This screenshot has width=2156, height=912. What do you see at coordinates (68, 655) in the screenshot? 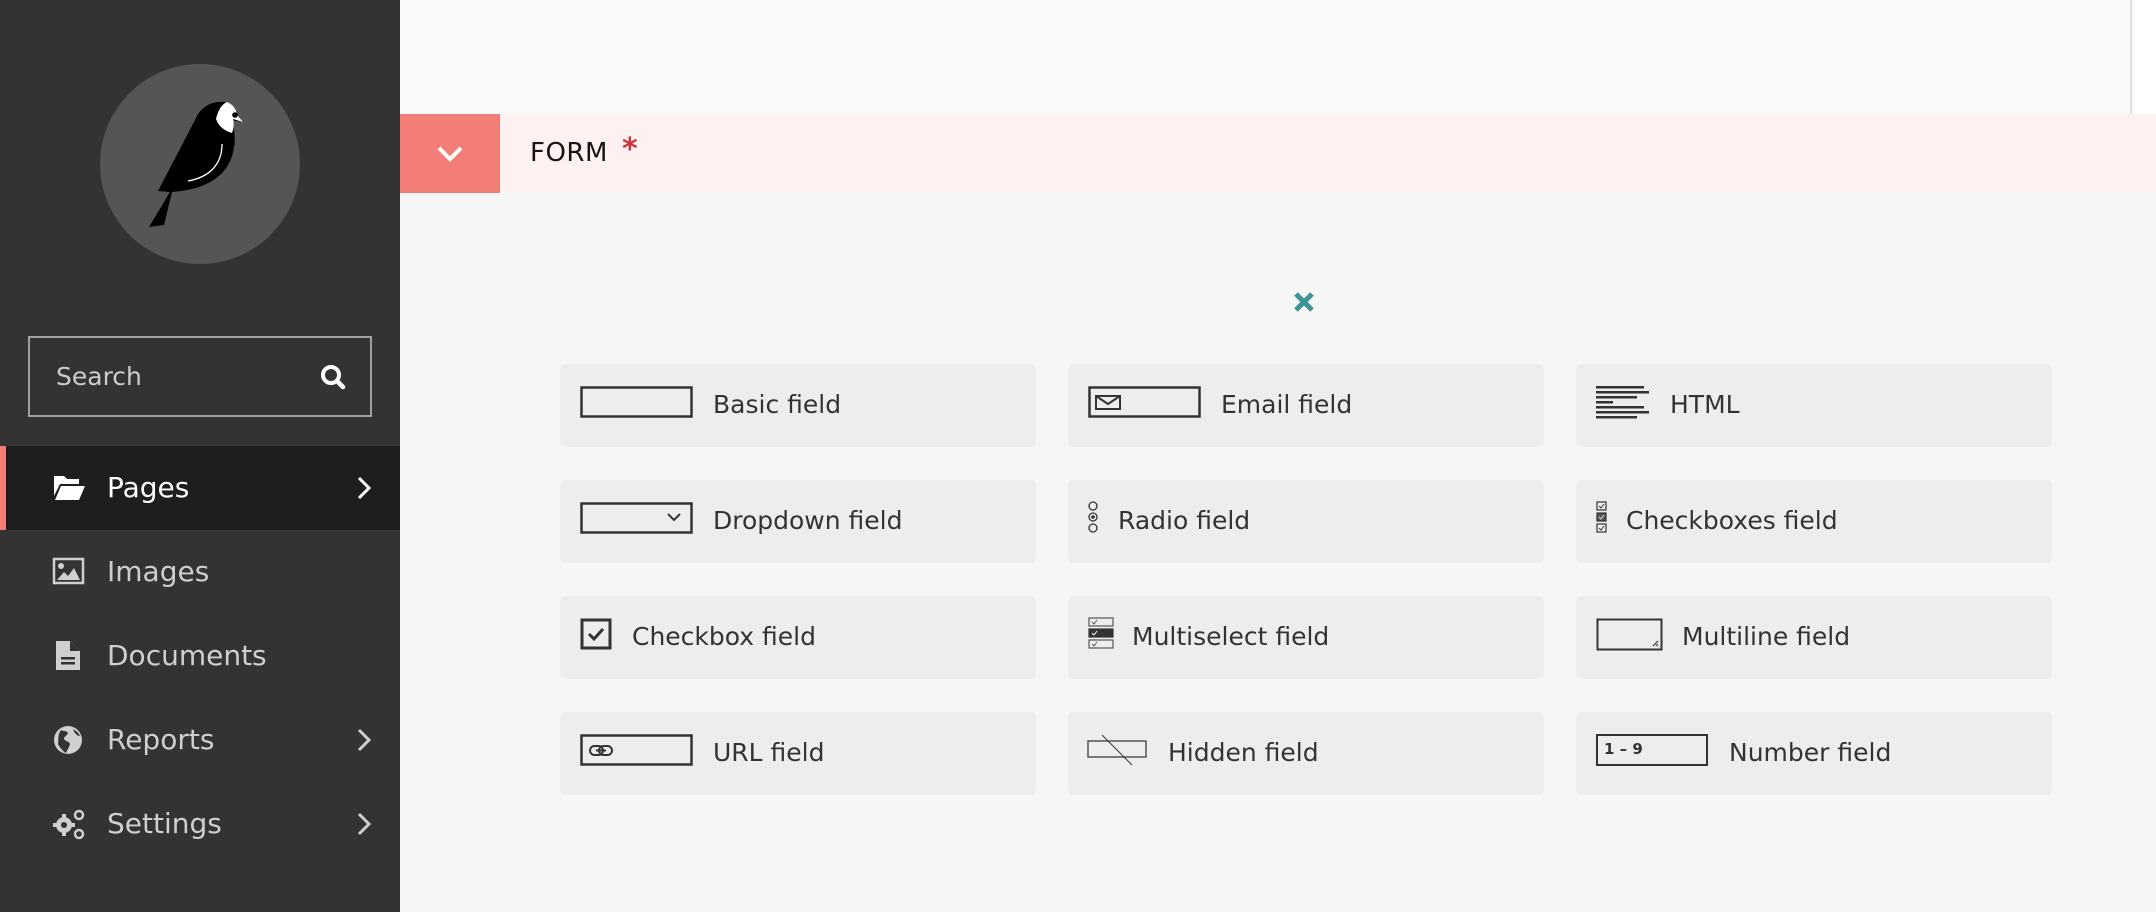
I see `document-icon` at bounding box center [68, 655].